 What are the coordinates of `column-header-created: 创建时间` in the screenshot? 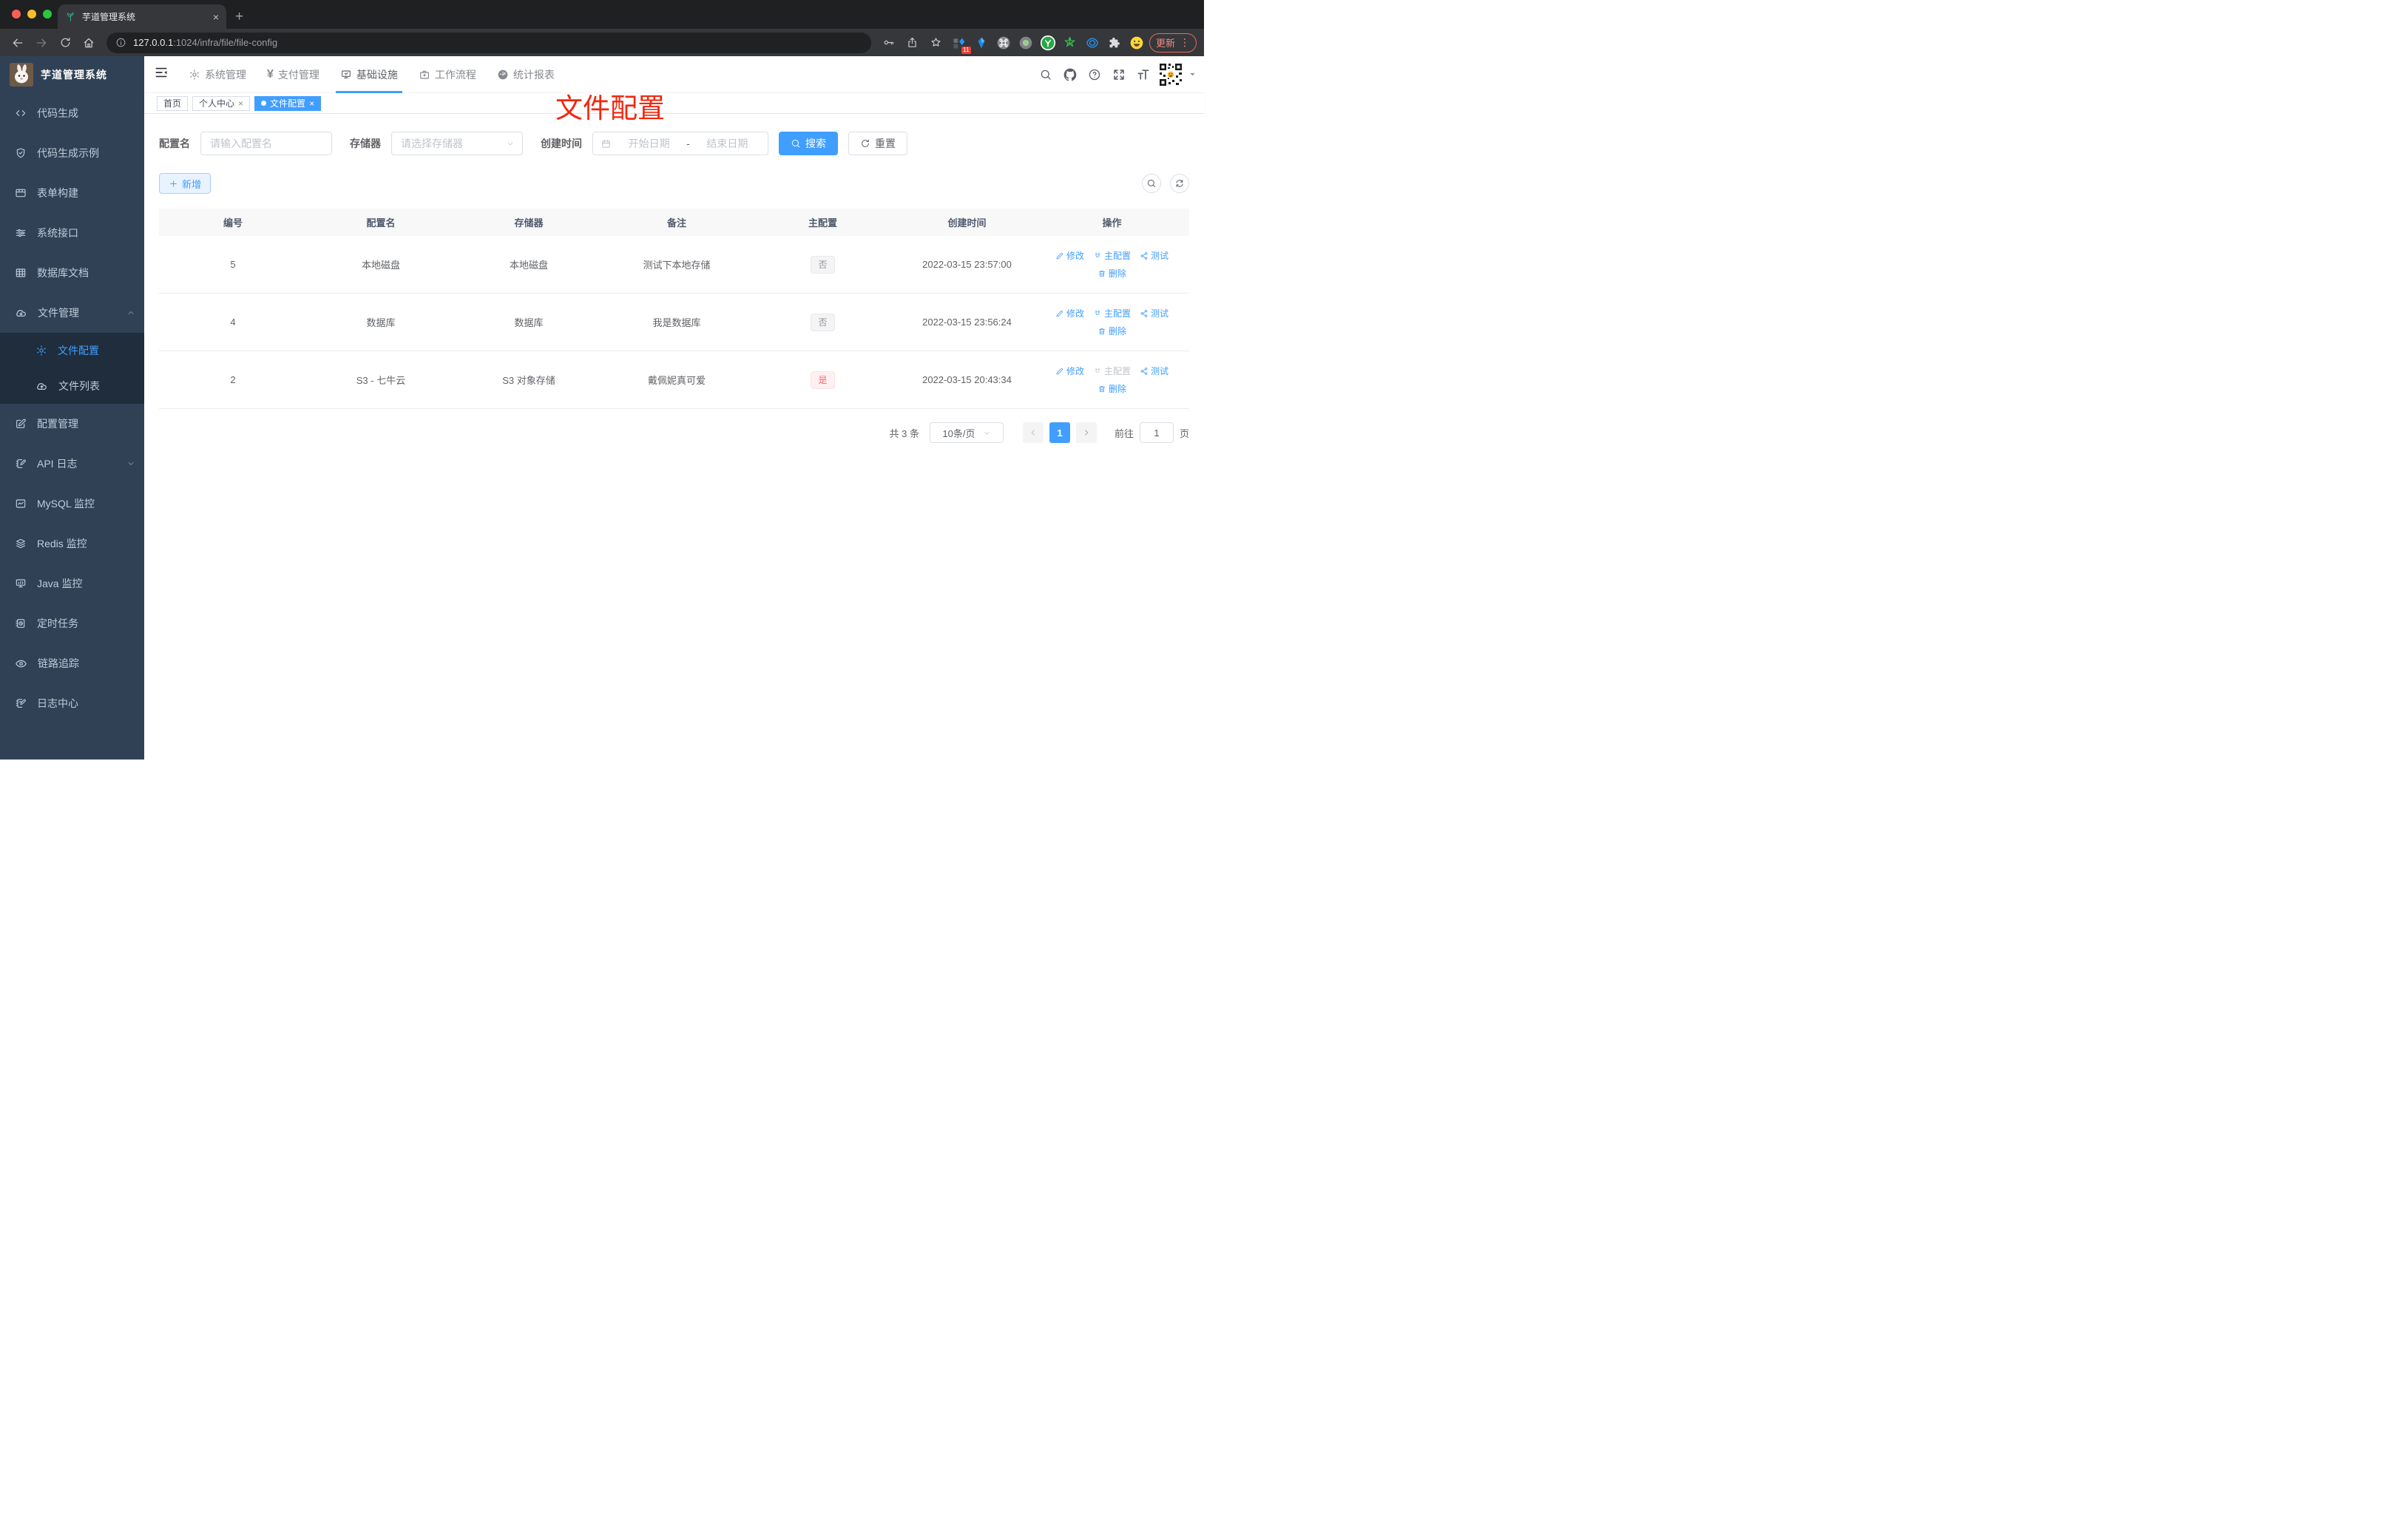 It's located at (967, 223).